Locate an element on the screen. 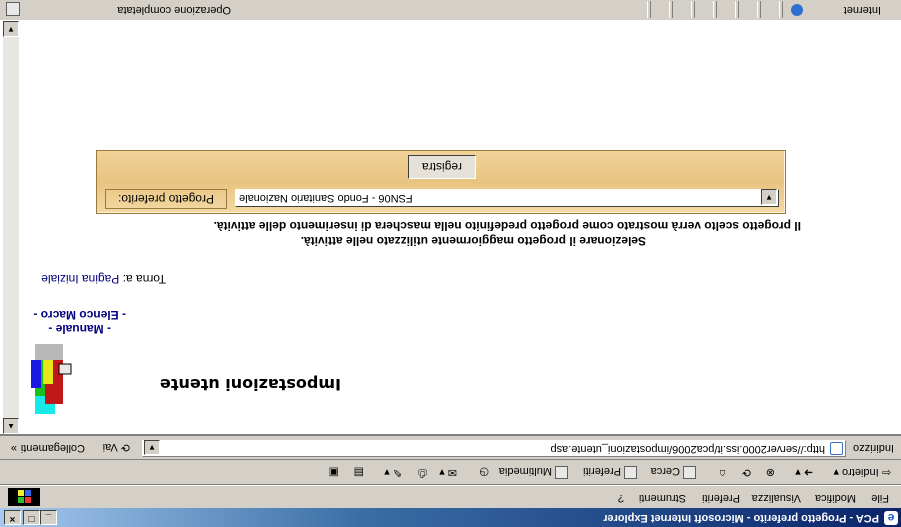  elenco-macro-link: - Elenco Macro - is located at coordinates (79, 315).